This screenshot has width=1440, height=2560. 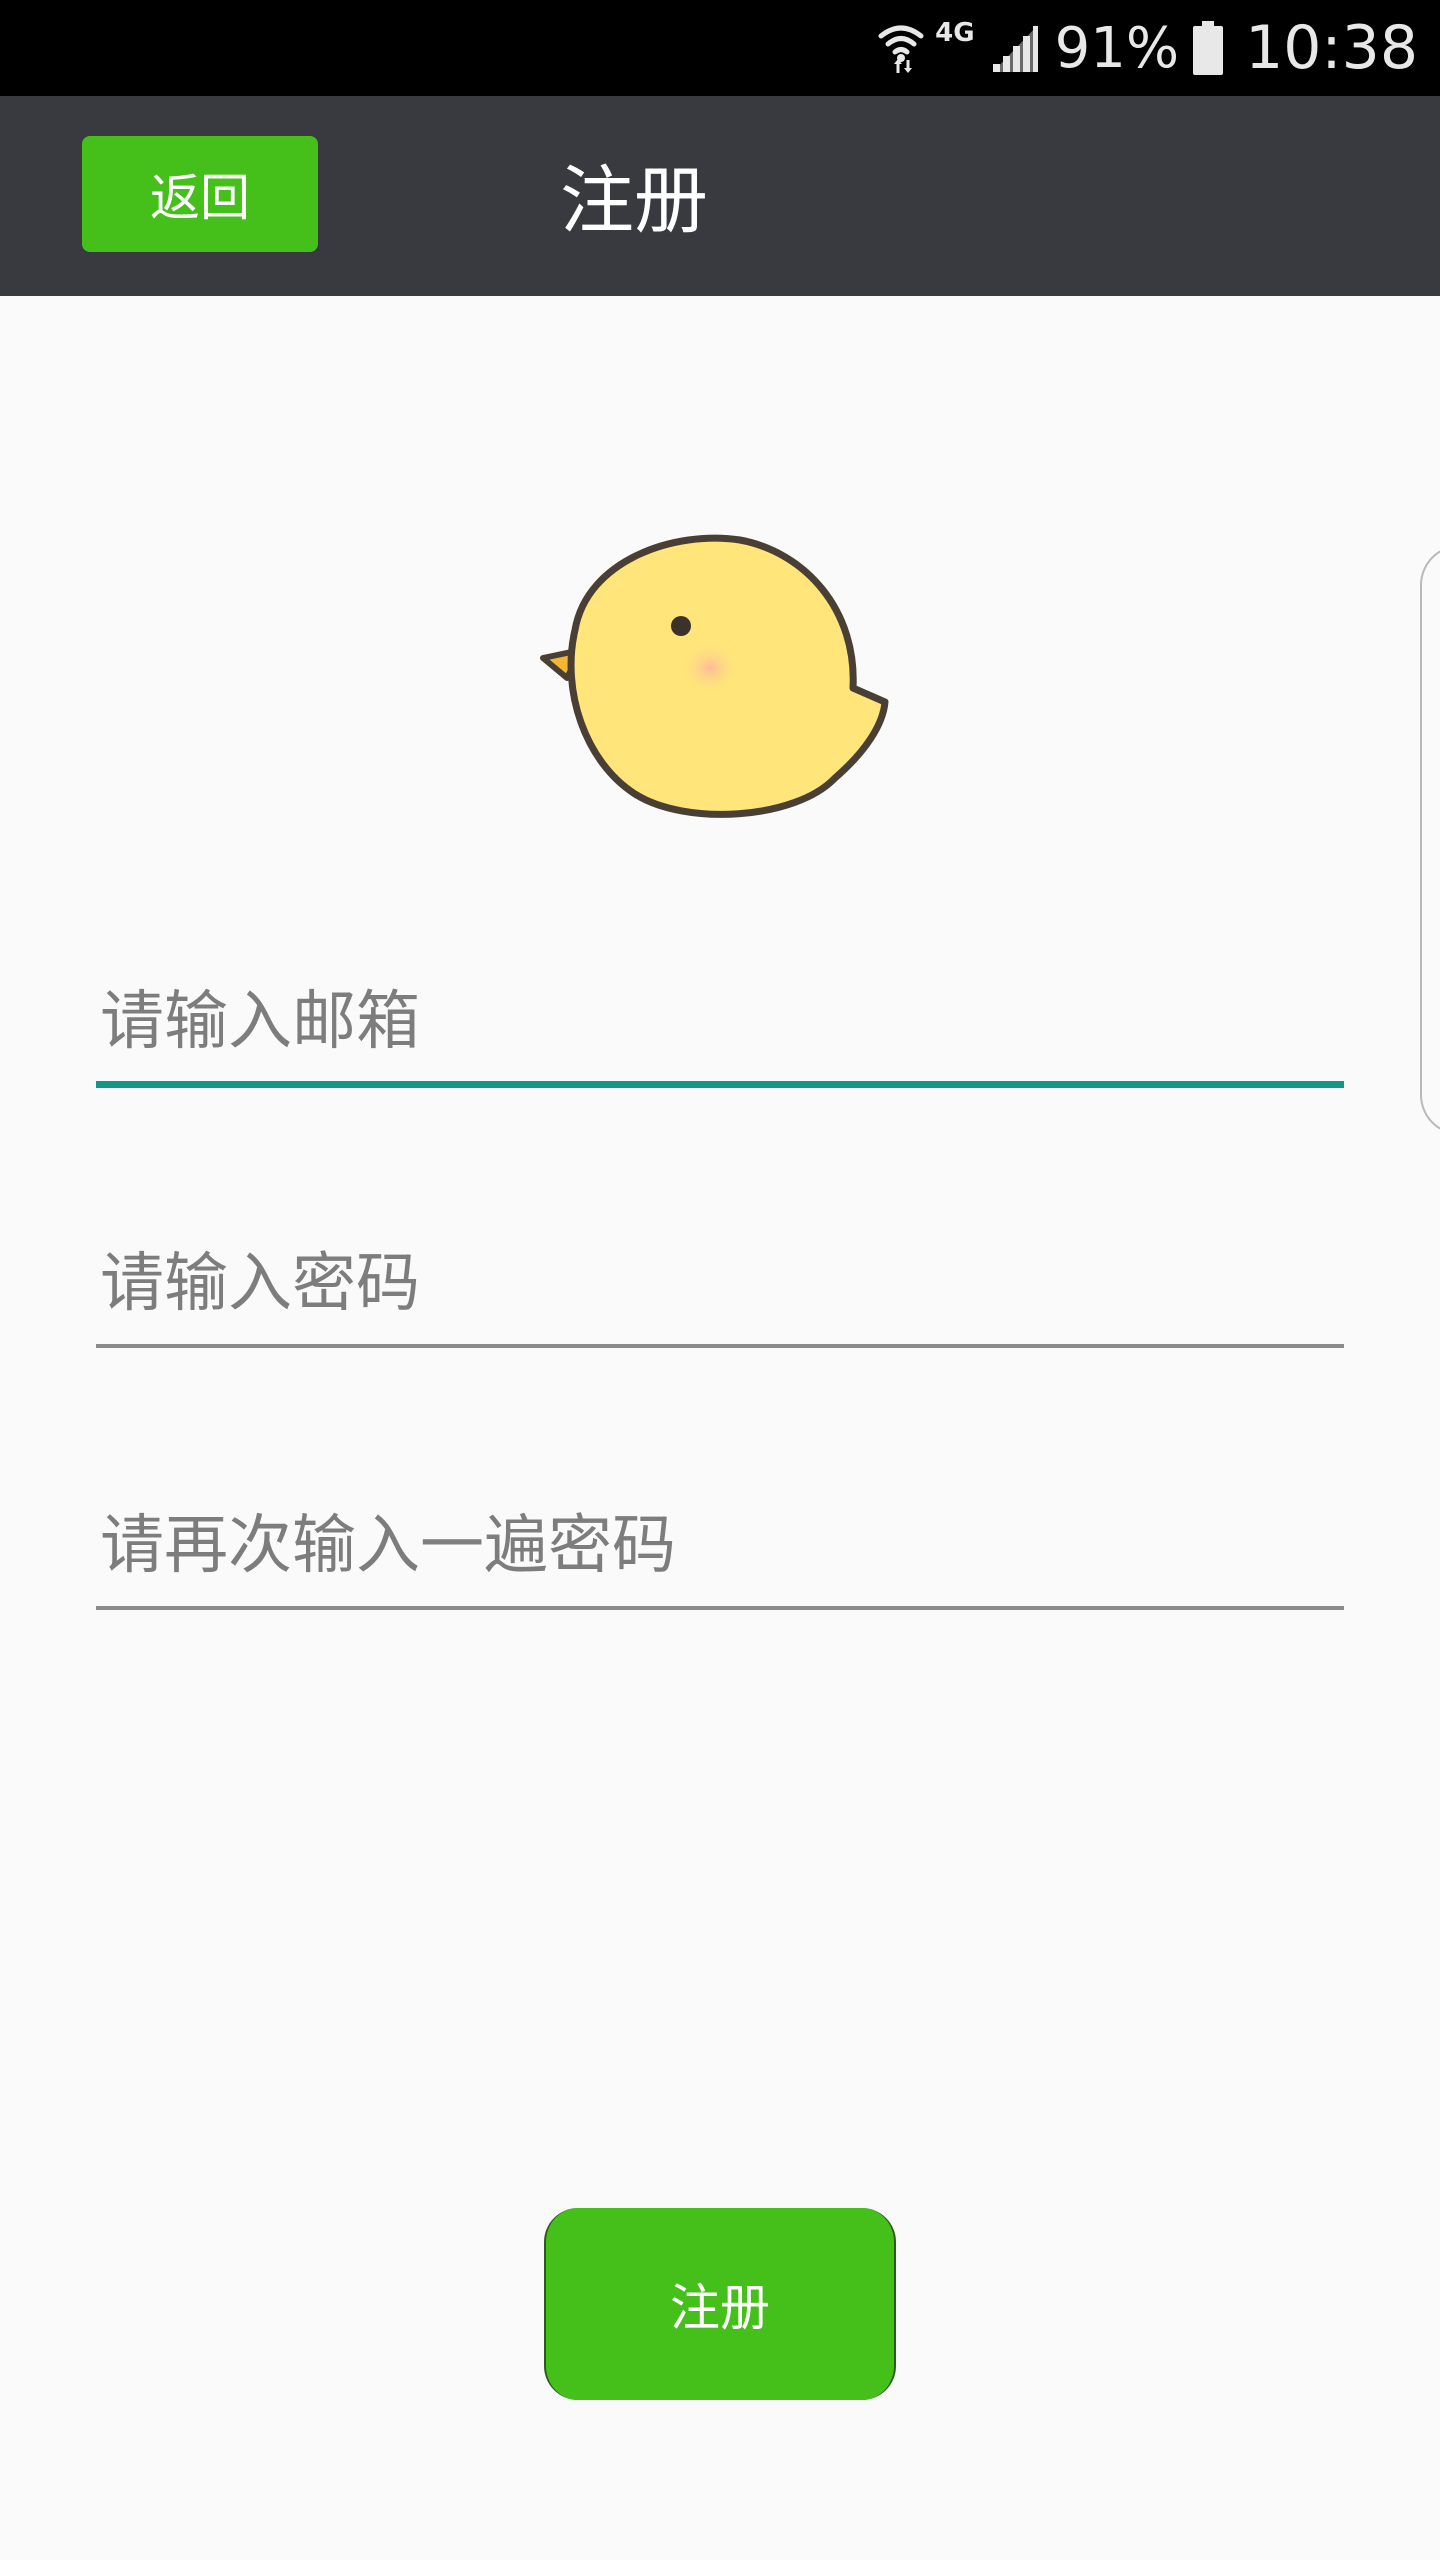 I want to click on app-bar: 返回 注册, so click(x=720, y=196).